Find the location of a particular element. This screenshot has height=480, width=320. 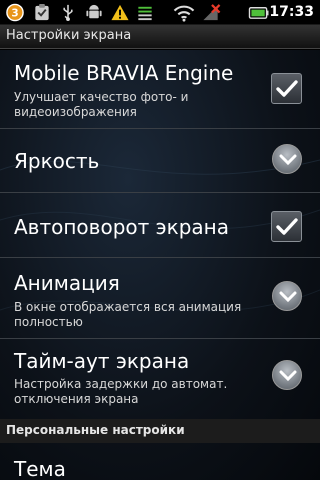

svg-text: 3 is located at coordinates (14, 13).